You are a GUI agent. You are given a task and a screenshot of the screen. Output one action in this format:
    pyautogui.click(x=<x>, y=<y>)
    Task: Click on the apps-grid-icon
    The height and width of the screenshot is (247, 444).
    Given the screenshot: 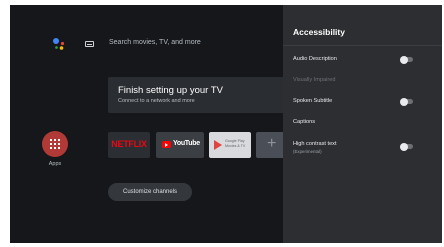 What is the action you would take?
    pyautogui.click(x=55, y=144)
    